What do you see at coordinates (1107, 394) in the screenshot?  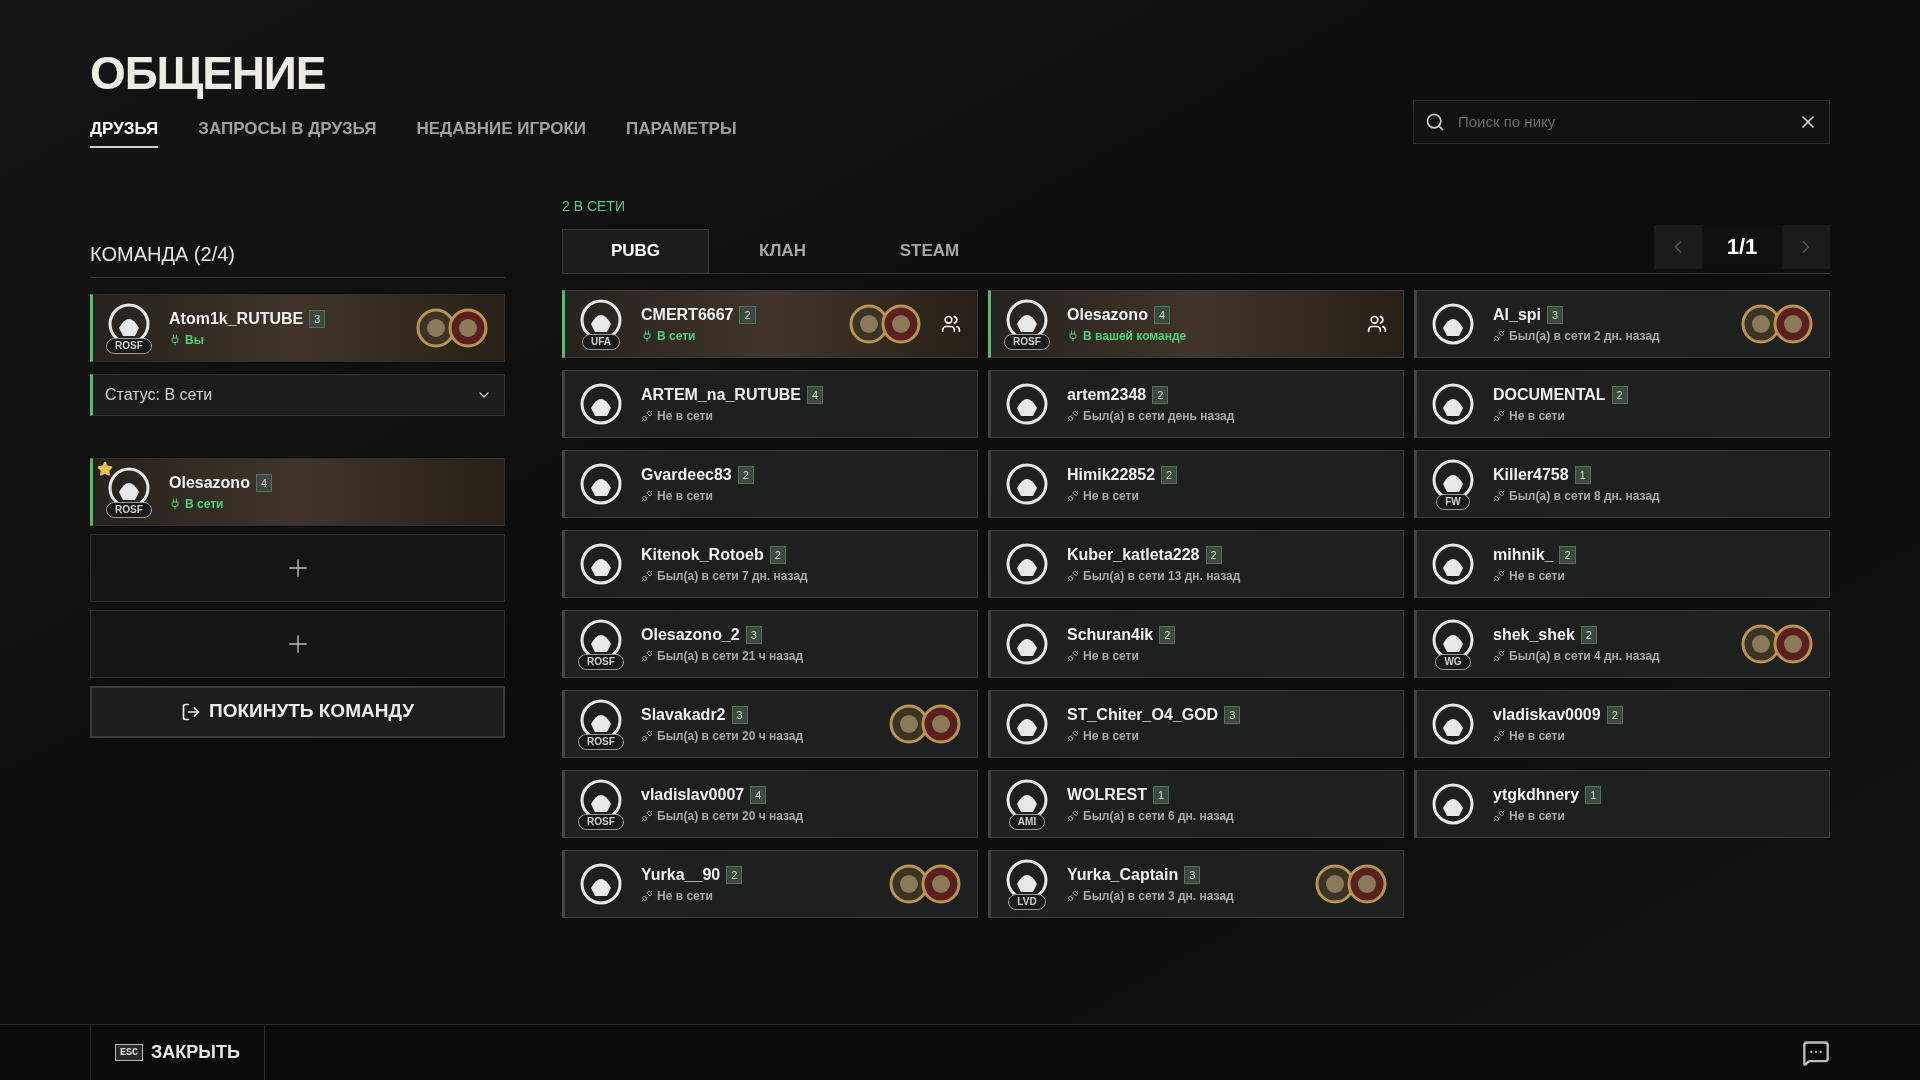 I see `player-name: artem2348` at bounding box center [1107, 394].